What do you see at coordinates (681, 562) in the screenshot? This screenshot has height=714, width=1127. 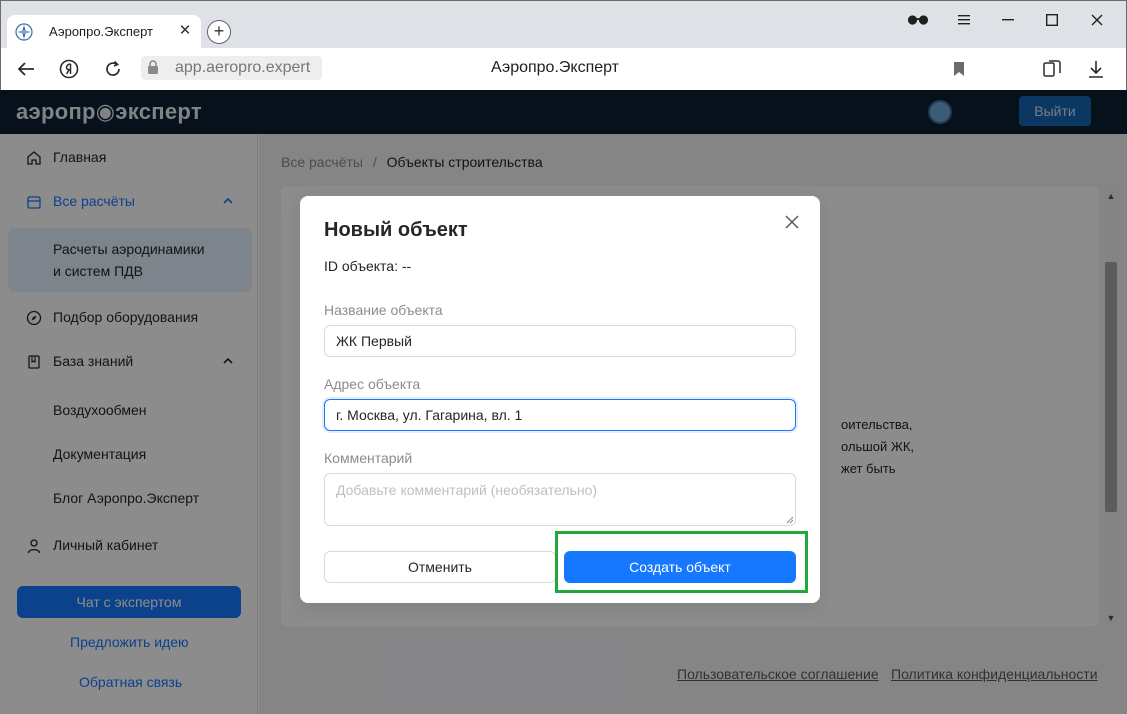 I see `highlight-frame` at bounding box center [681, 562].